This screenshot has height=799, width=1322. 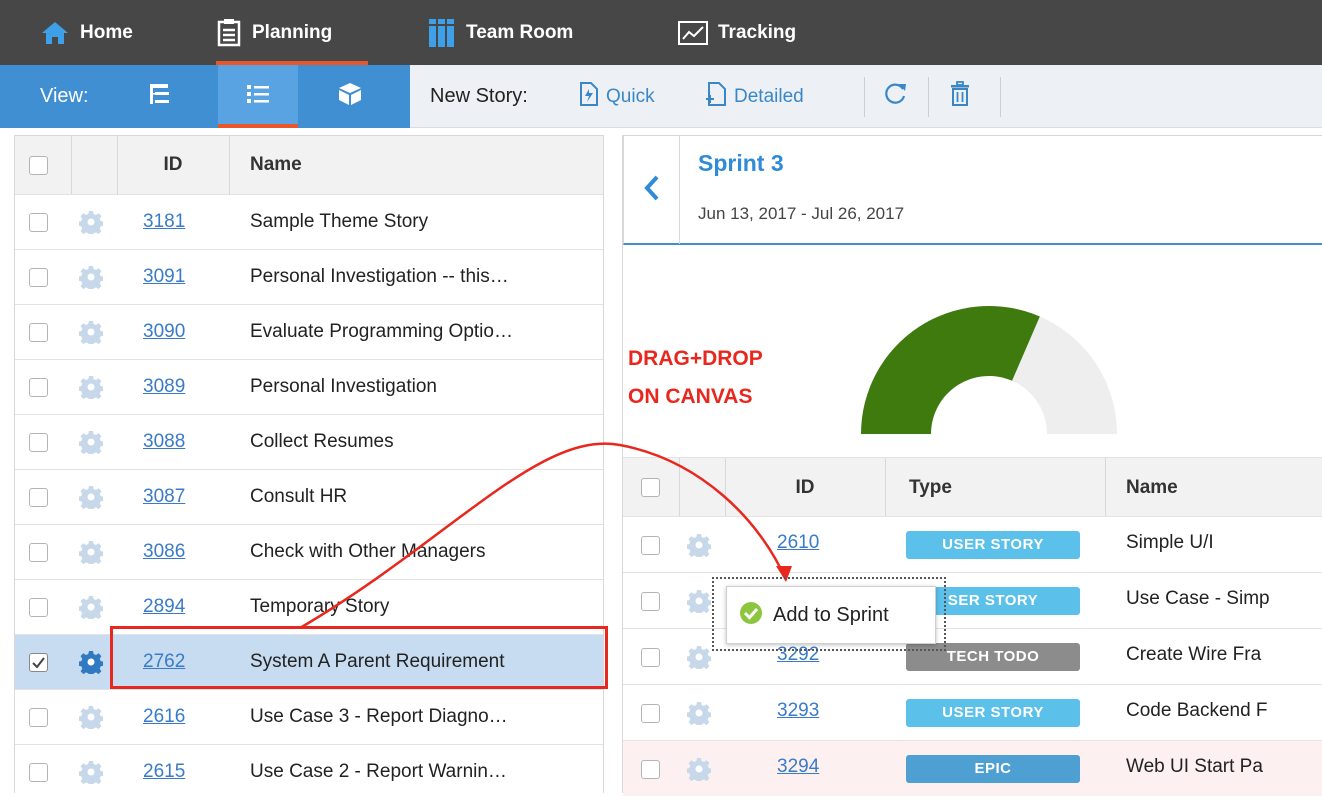 I want to click on detailed-story-label: Detailed, so click(x=769, y=96).